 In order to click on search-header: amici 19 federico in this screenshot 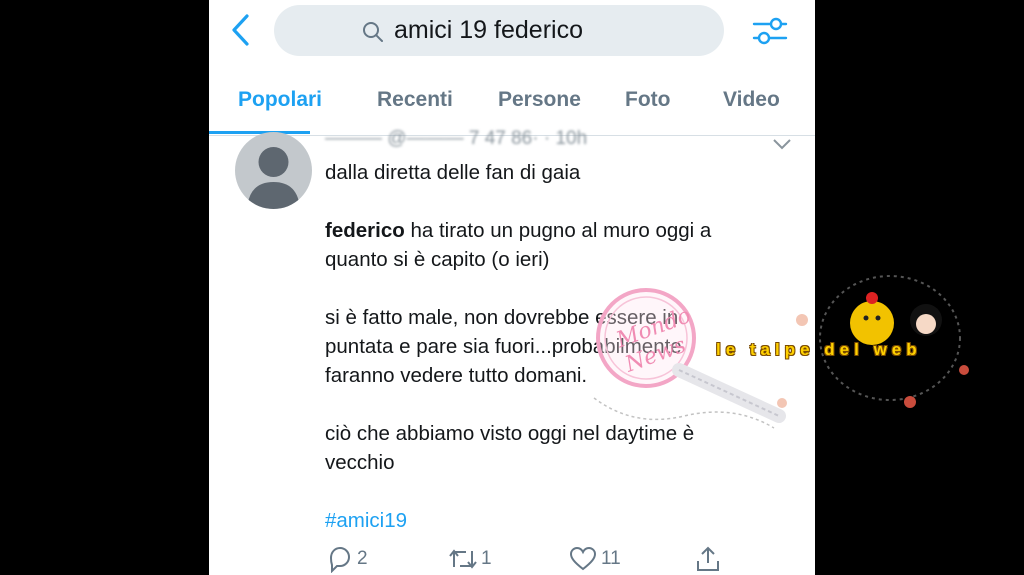, I will do `click(512, 31)`.